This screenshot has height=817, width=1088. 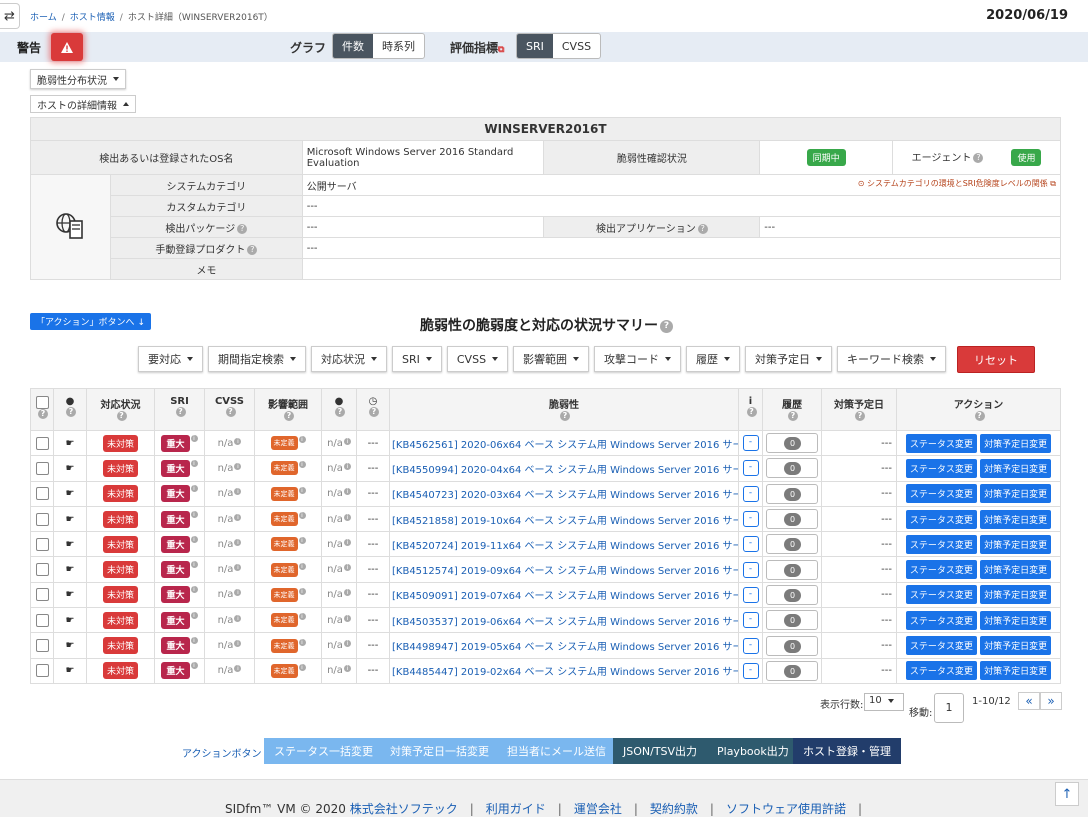 I want to click on filter-button-3: SRI, so click(x=417, y=359).